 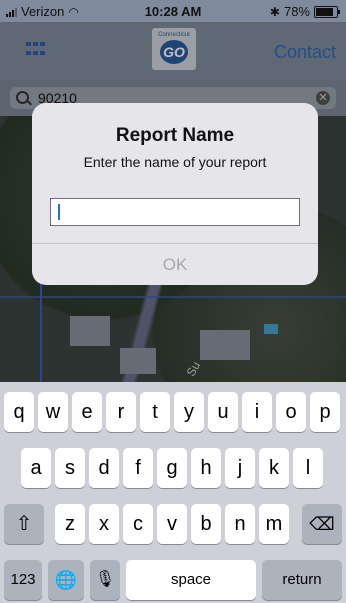 I want to click on key-y: y, so click(x=189, y=412).